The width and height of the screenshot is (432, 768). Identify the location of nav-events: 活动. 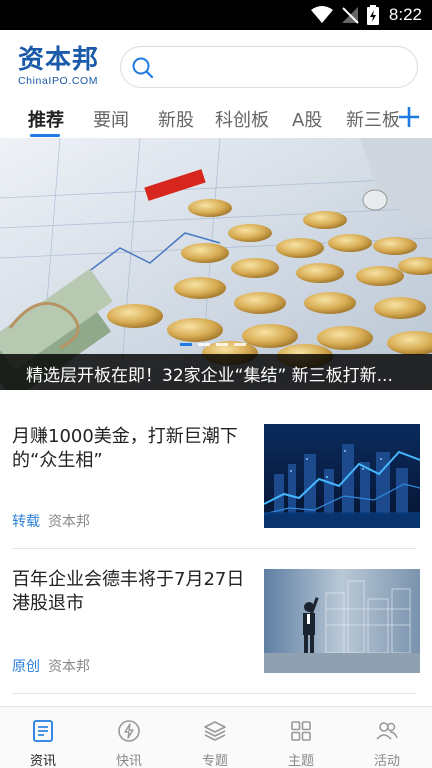
(387, 737).